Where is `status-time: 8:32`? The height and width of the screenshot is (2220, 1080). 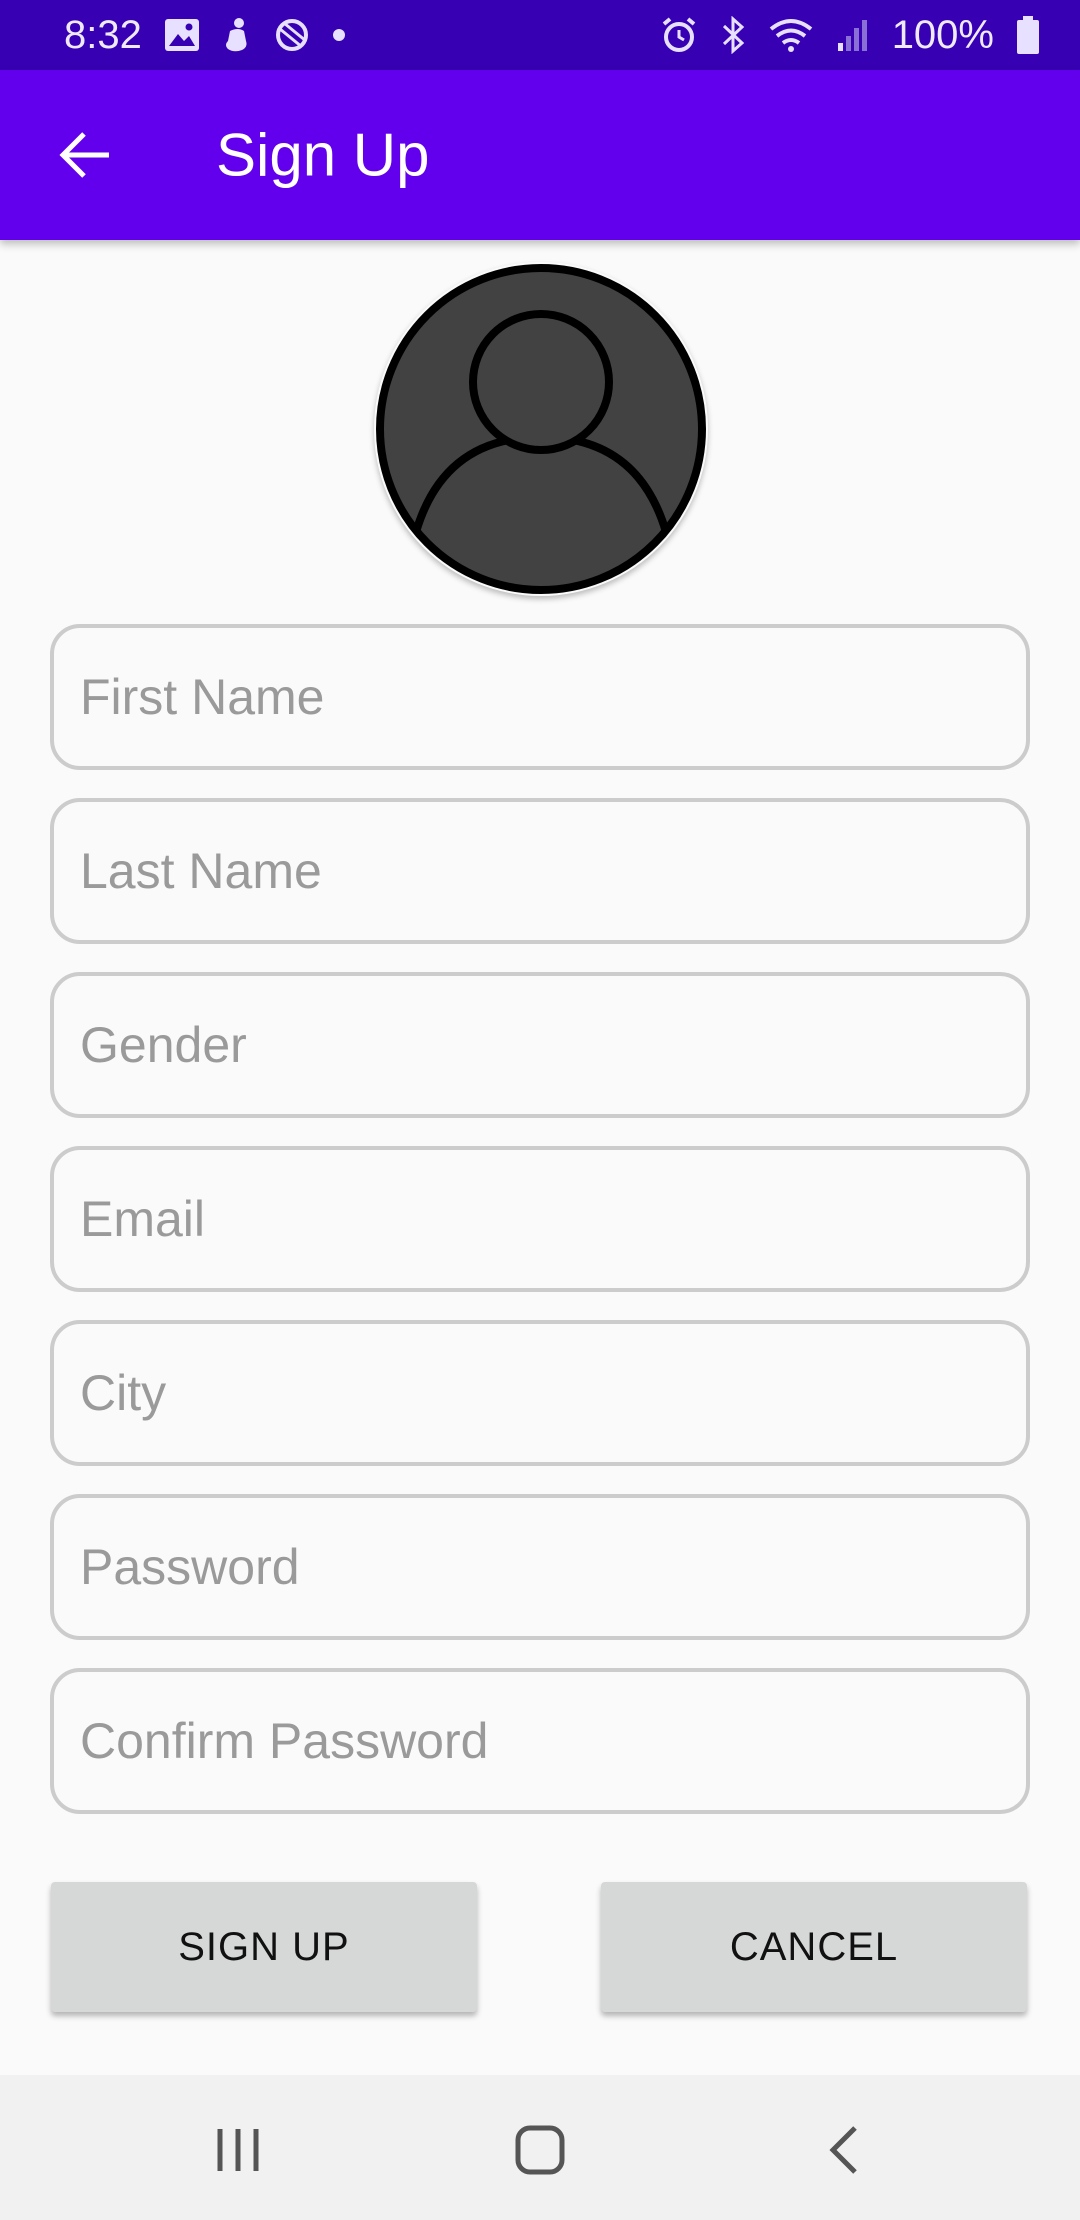 status-time: 8:32 is located at coordinates (103, 34).